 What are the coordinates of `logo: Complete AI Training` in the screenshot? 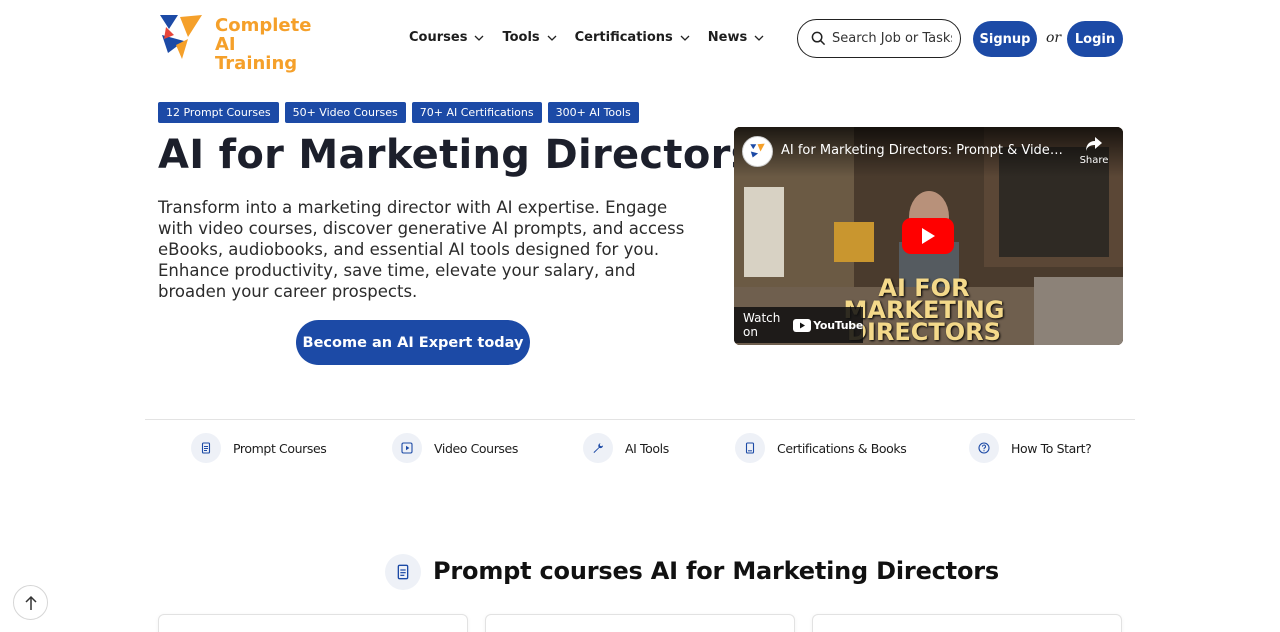 It's located at (234, 43).